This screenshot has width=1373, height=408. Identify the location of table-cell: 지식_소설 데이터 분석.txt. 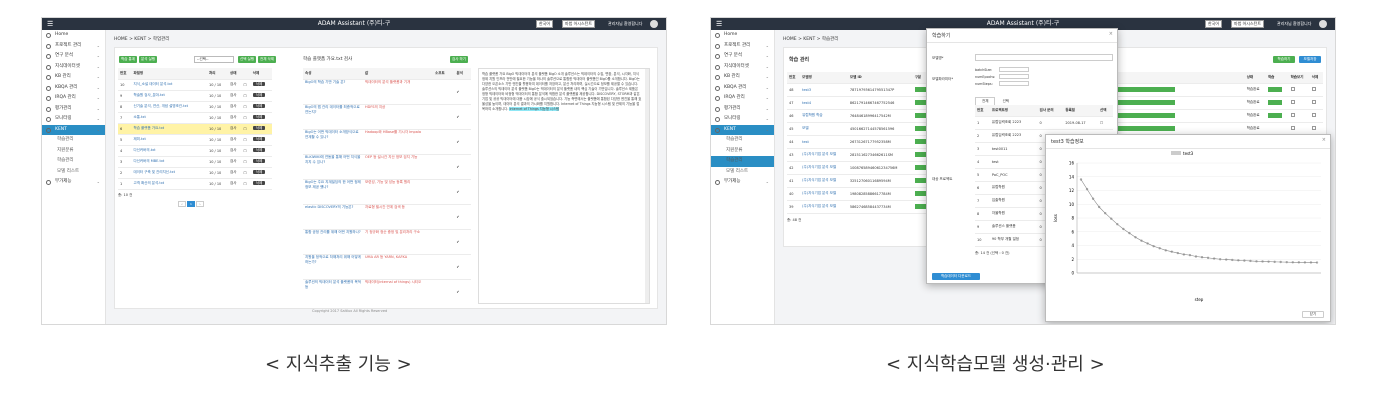
(169, 85).